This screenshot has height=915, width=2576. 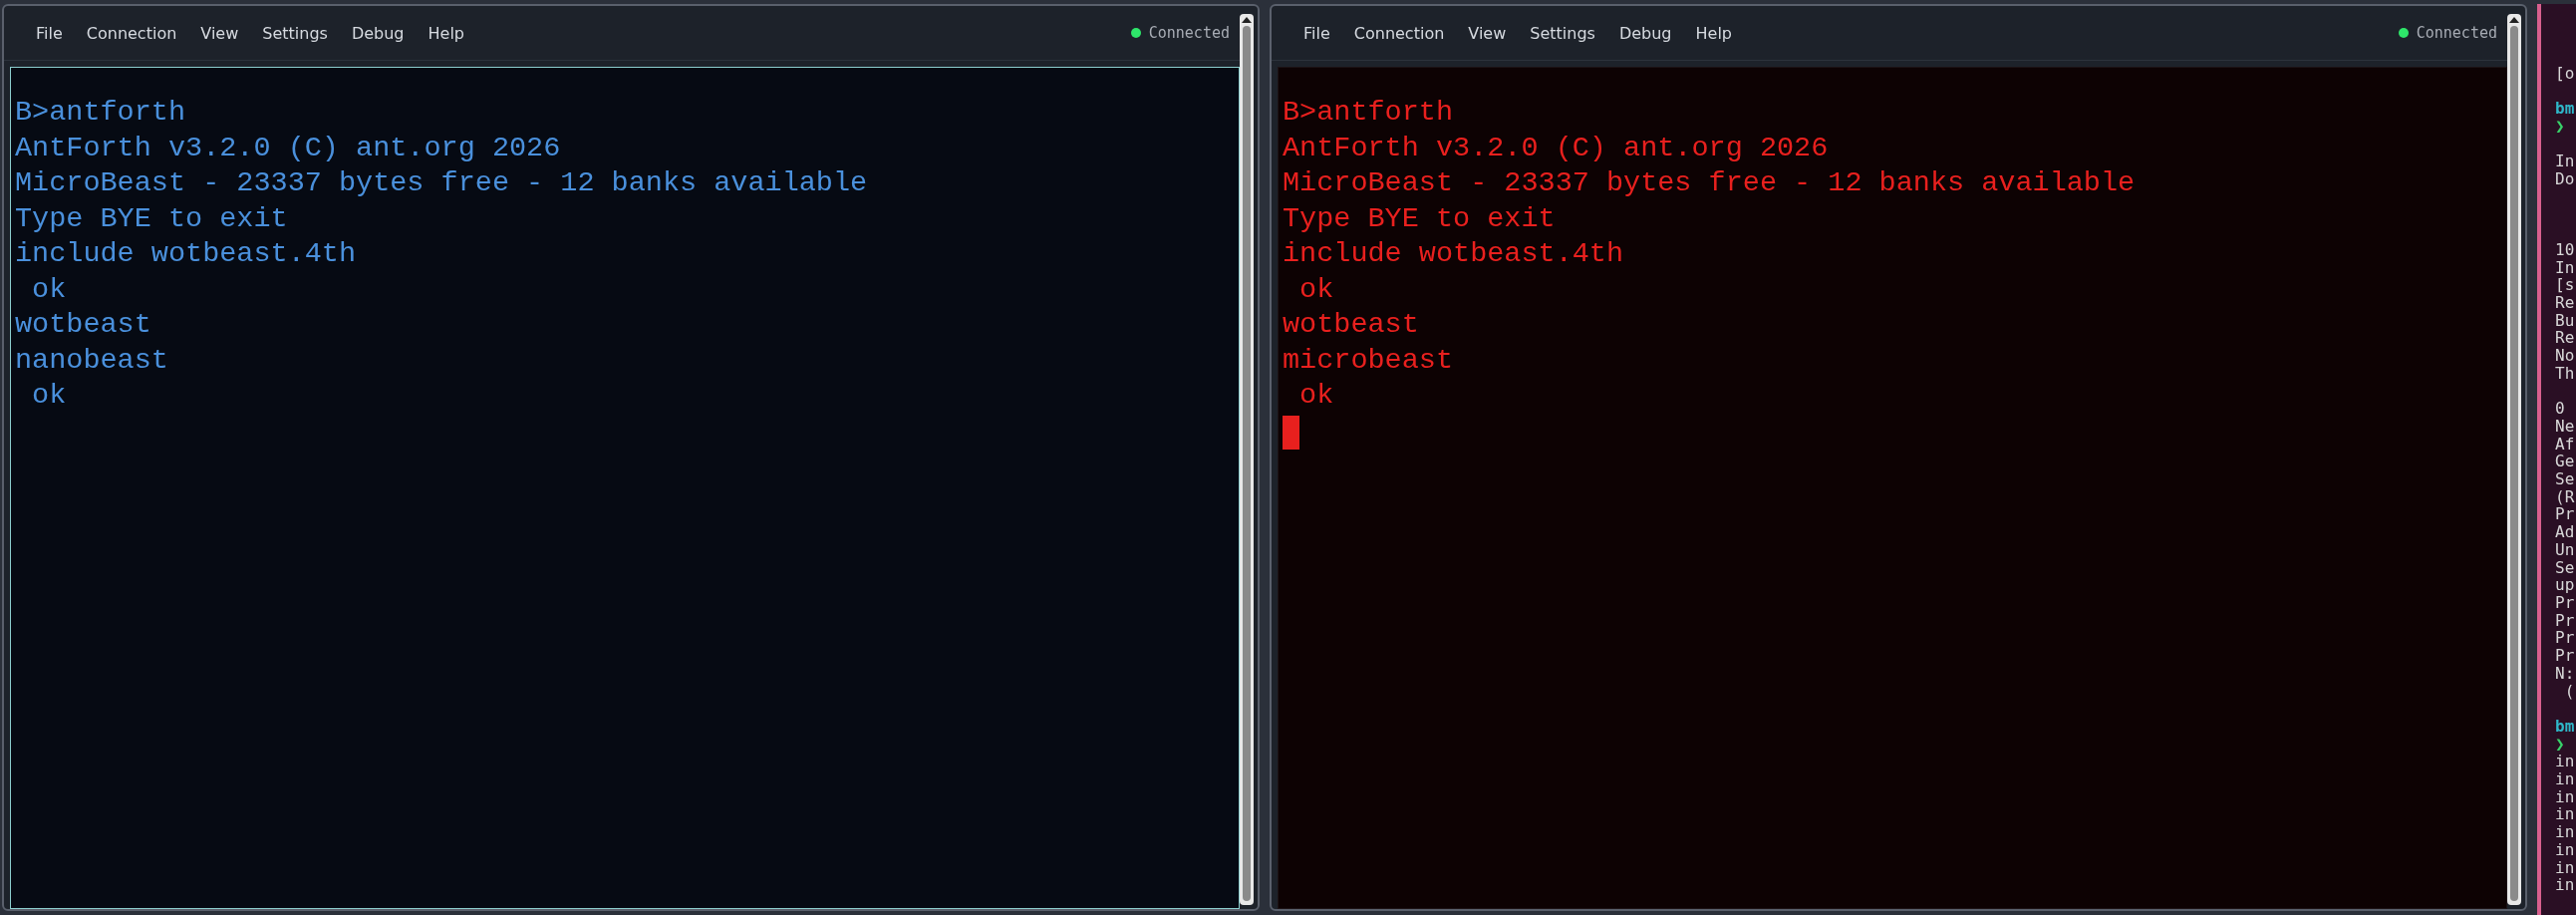 What do you see at coordinates (2565, 532) in the screenshot?
I see `terminal-line: Ad` at bounding box center [2565, 532].